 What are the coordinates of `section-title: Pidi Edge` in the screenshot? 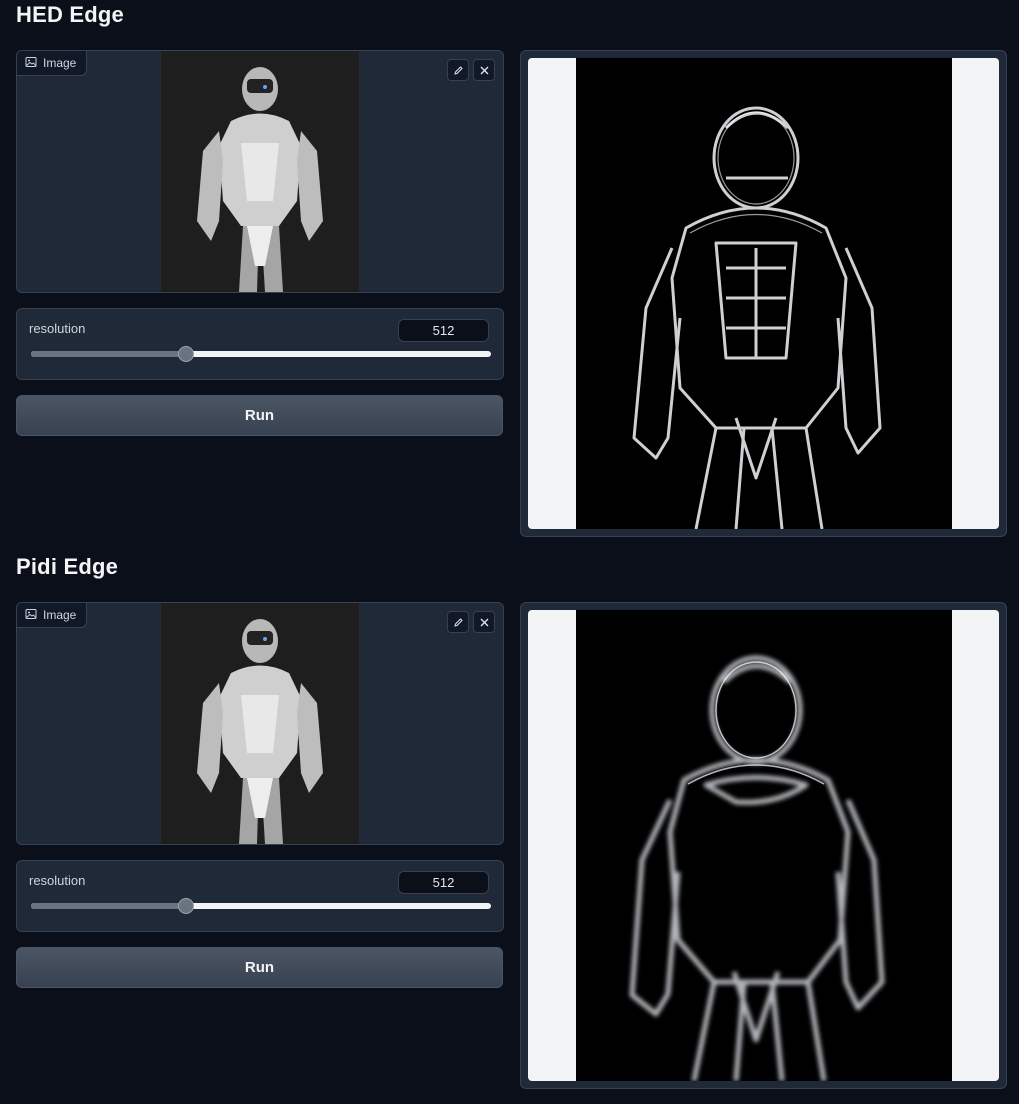 It's located at (67, 566).